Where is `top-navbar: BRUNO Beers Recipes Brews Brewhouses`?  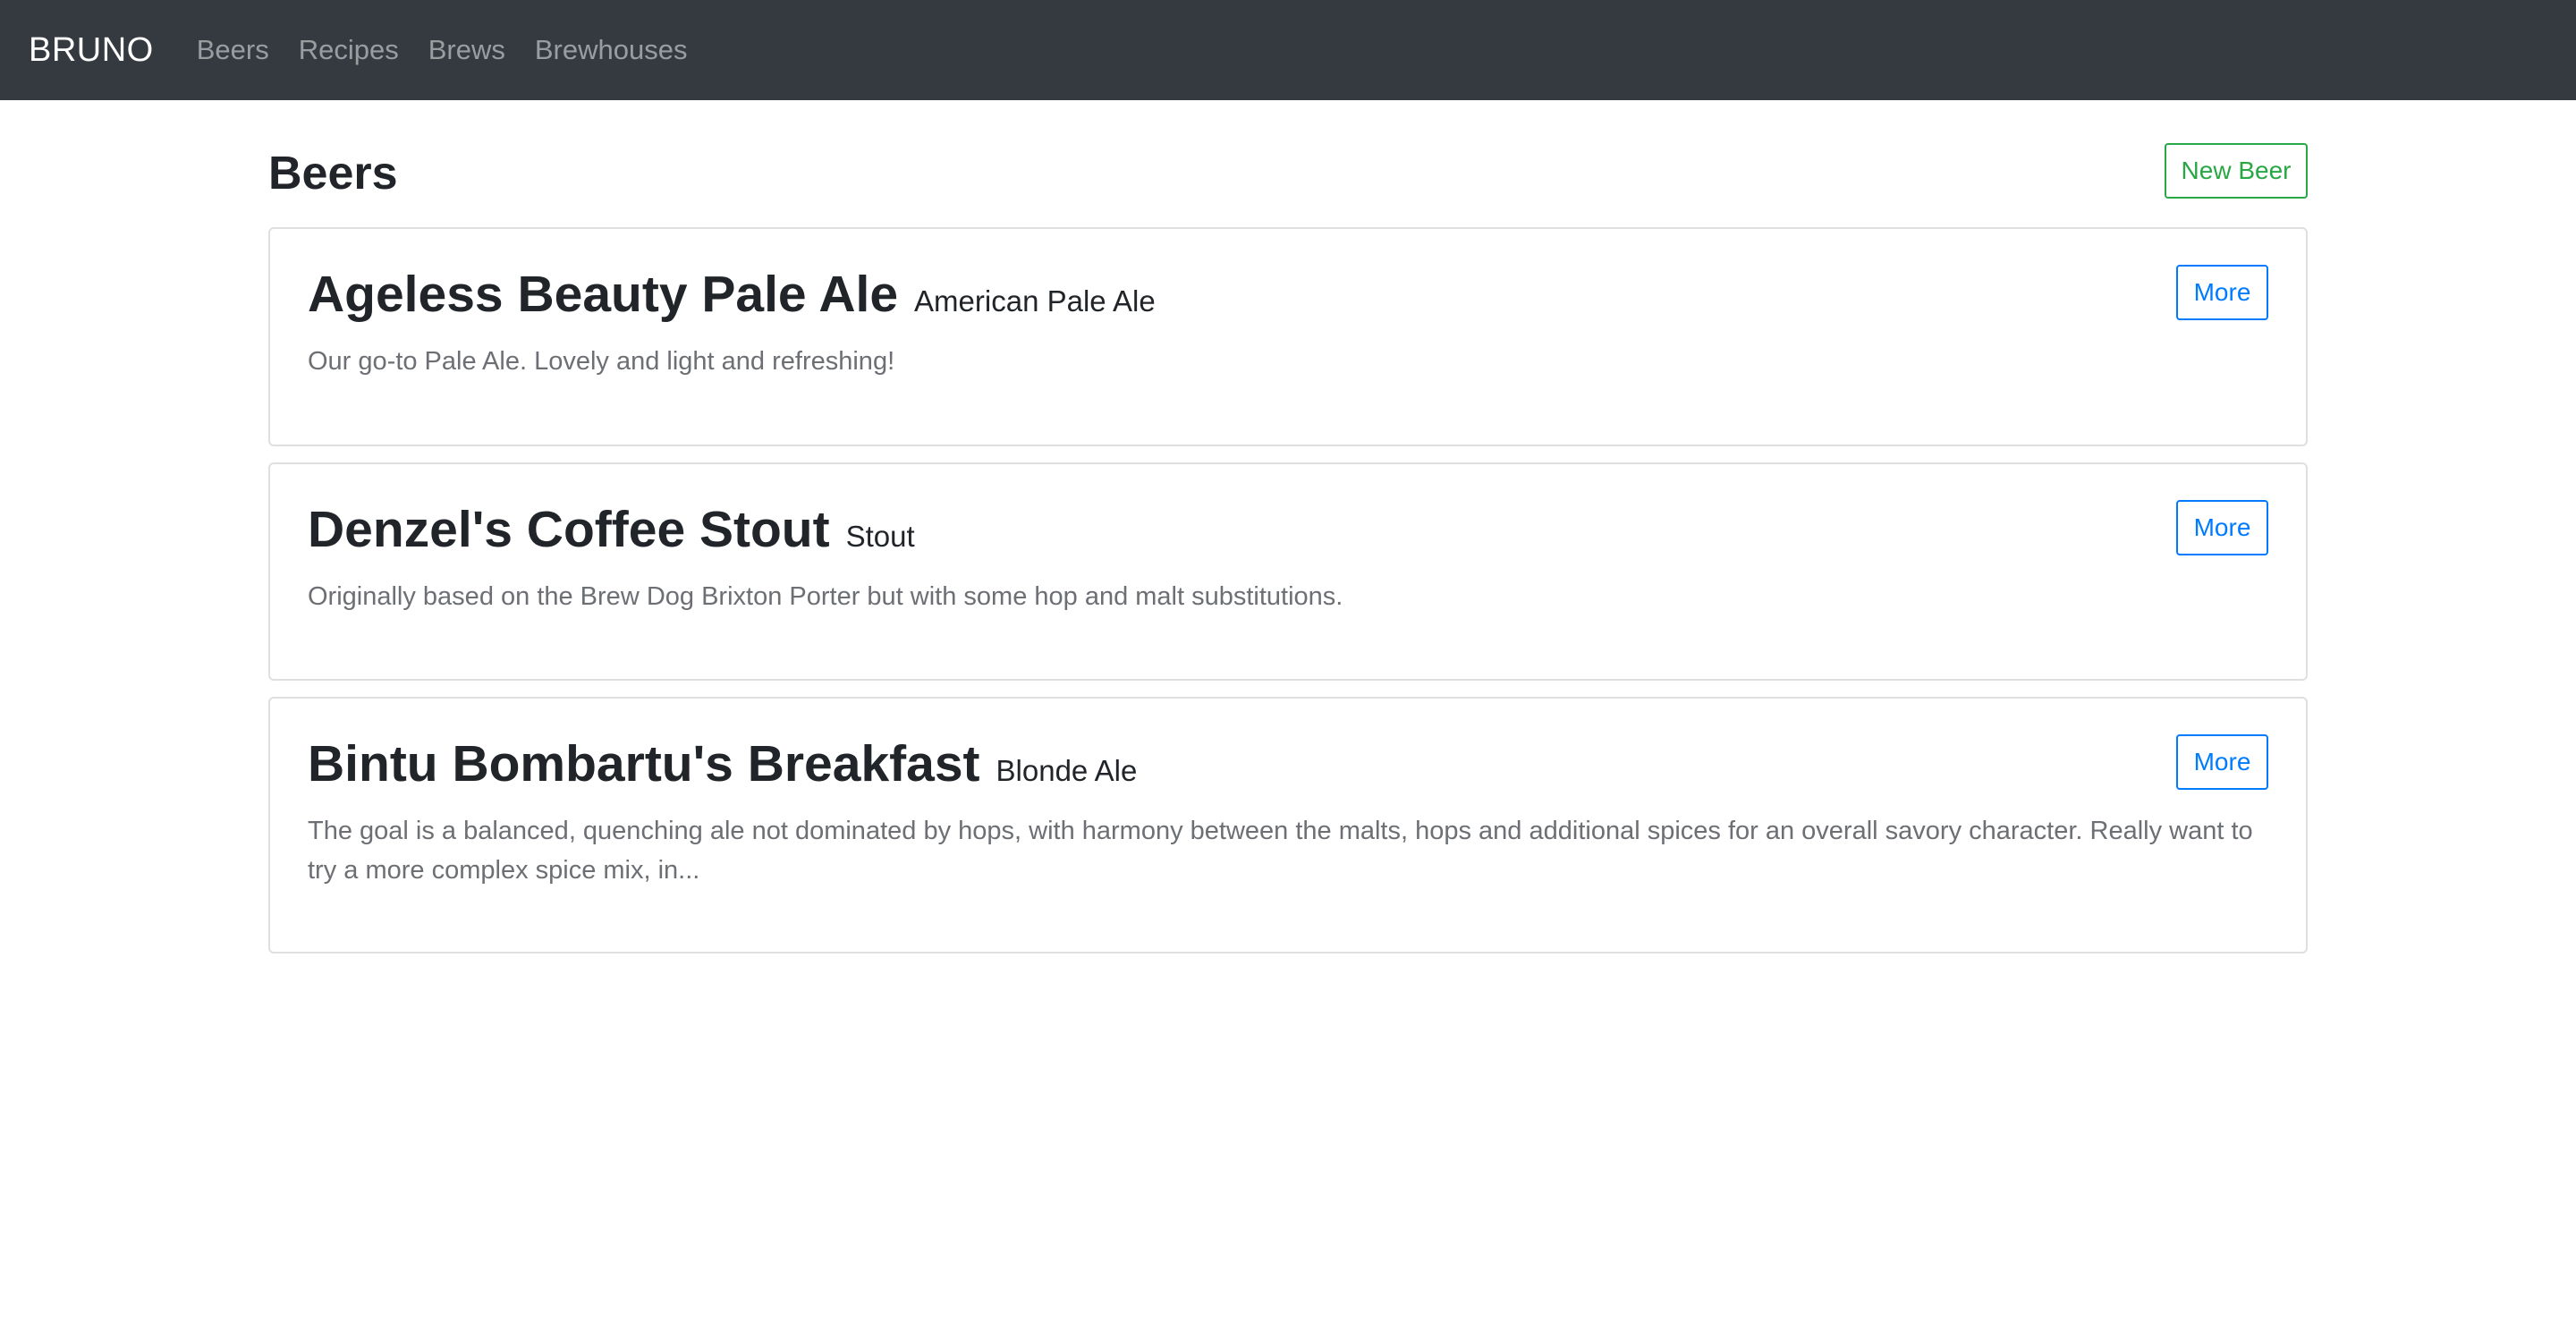
top-navbar: BRUNO Beers Recipes Brews Brewhouses is located at coordinates (1288, 50).